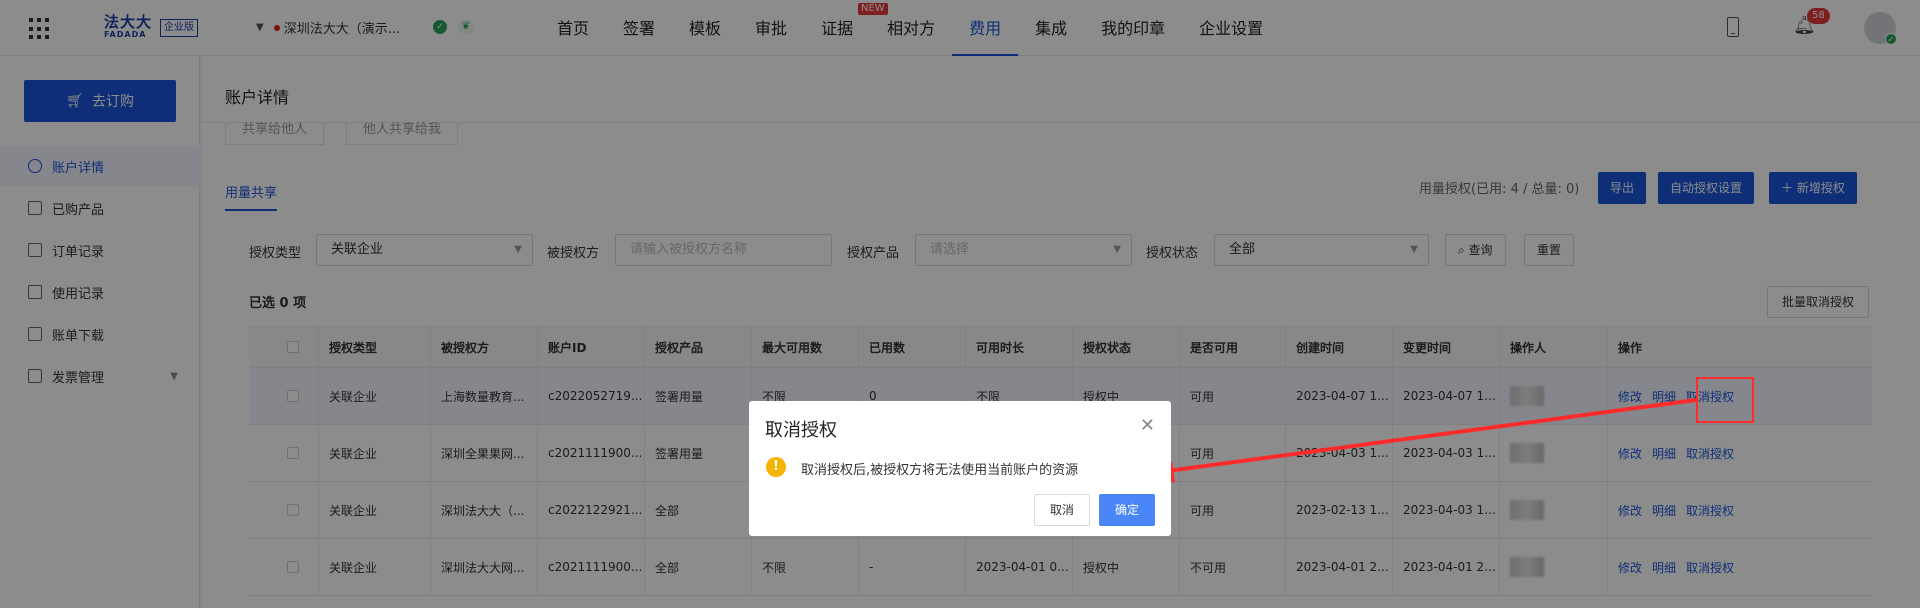  What do you see at coordinates (1062, 510) in the screenshot?
I see `cancel-button: 取消` at bounding box center [1062, 510].